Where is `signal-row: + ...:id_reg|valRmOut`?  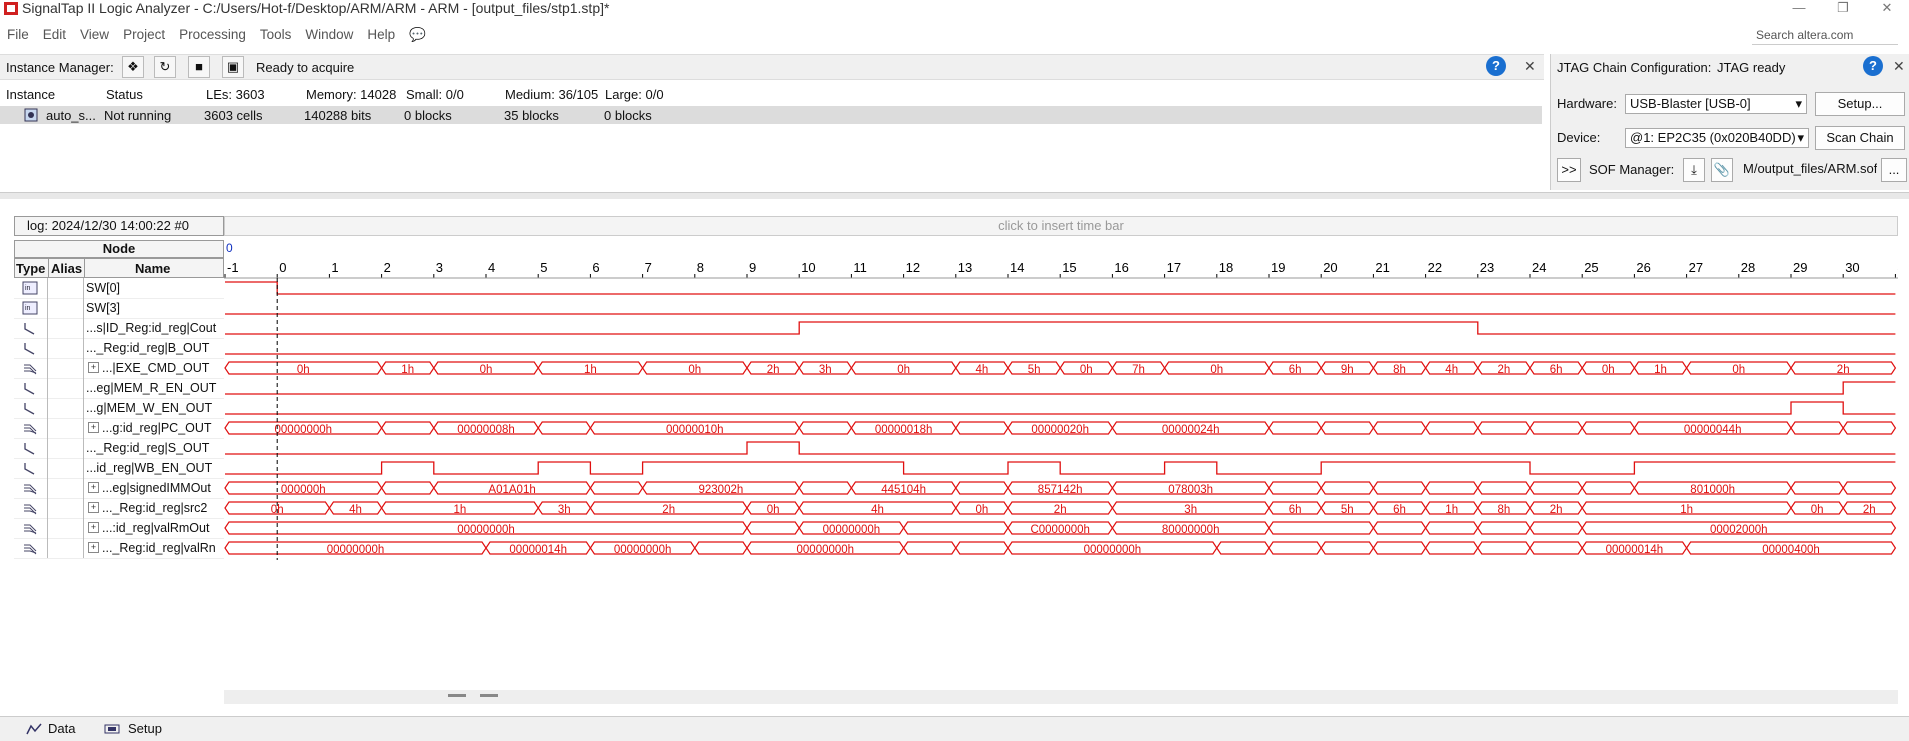
signal-row: + ...:id_reg|valRmOut is located at coordinates (119, 528).